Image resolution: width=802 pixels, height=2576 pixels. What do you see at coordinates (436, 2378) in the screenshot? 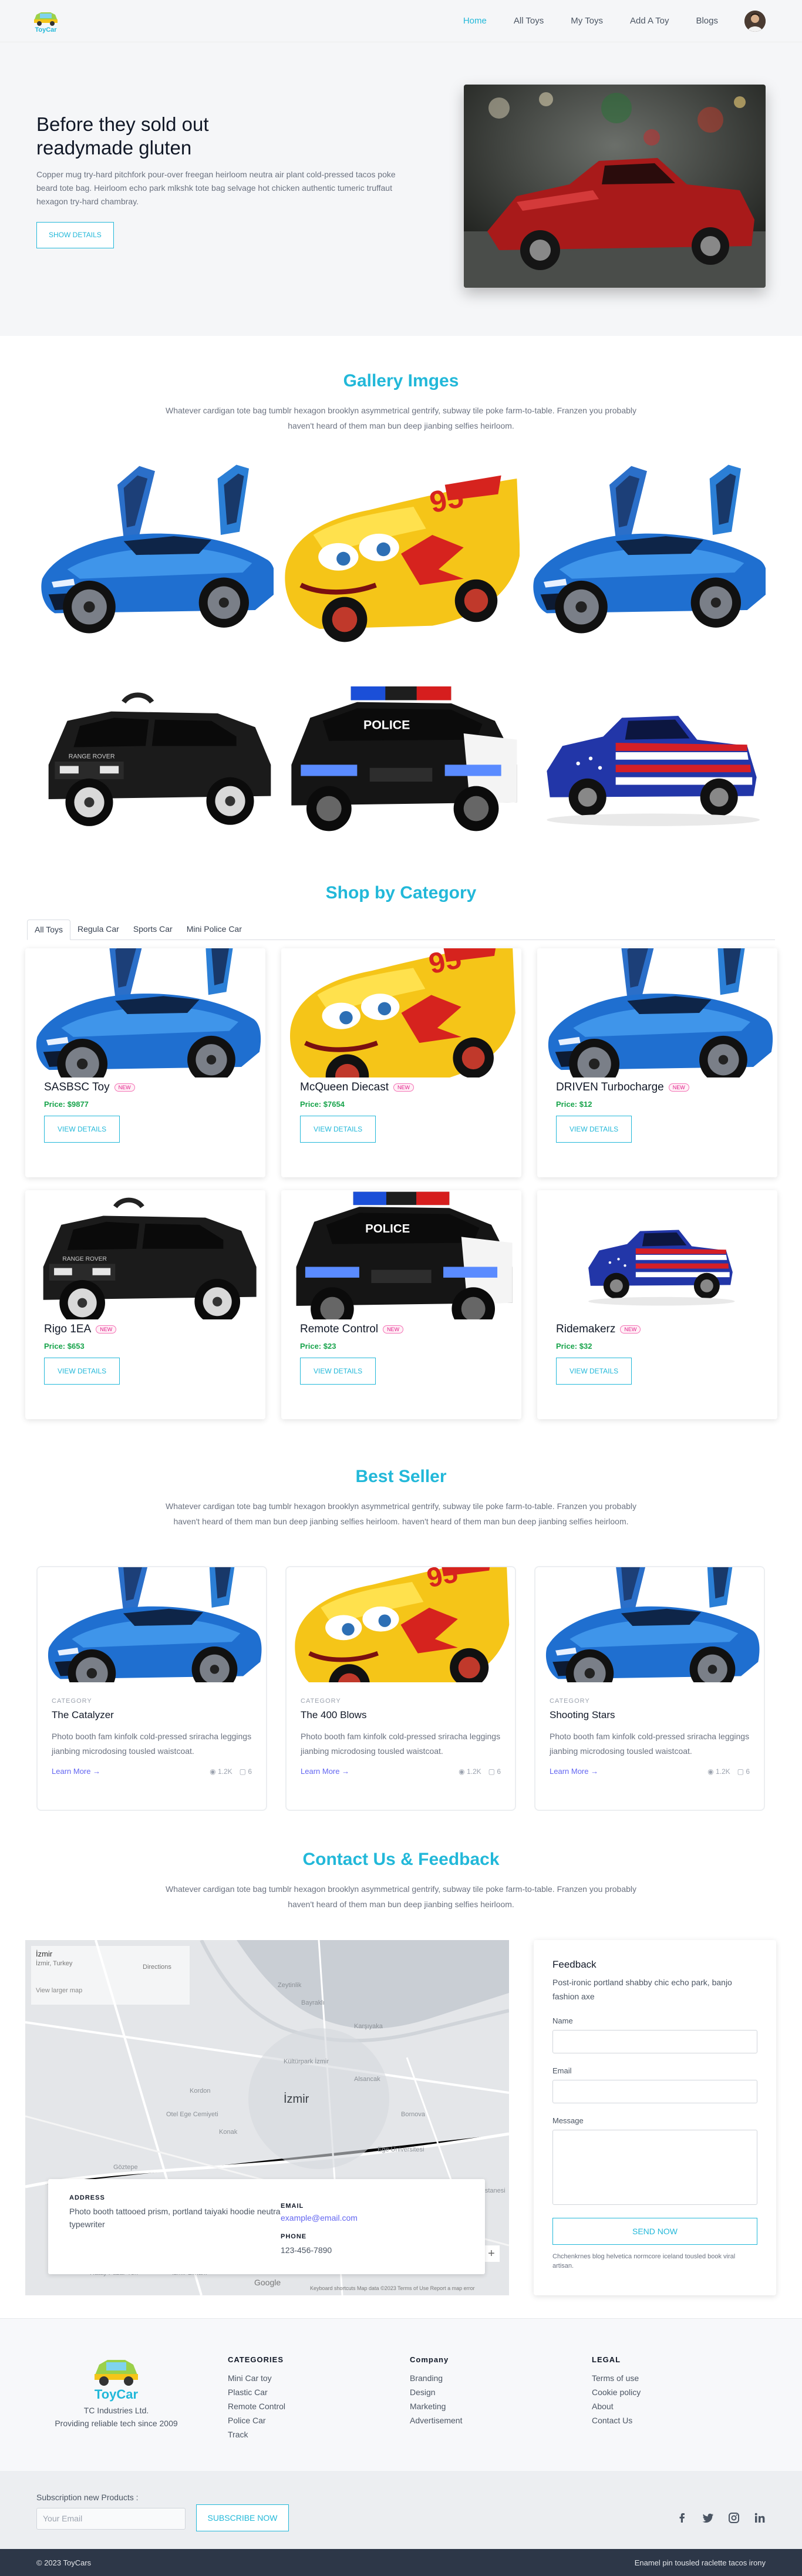
I see `footer-link: Branding` at bounding box center [436, 2378].